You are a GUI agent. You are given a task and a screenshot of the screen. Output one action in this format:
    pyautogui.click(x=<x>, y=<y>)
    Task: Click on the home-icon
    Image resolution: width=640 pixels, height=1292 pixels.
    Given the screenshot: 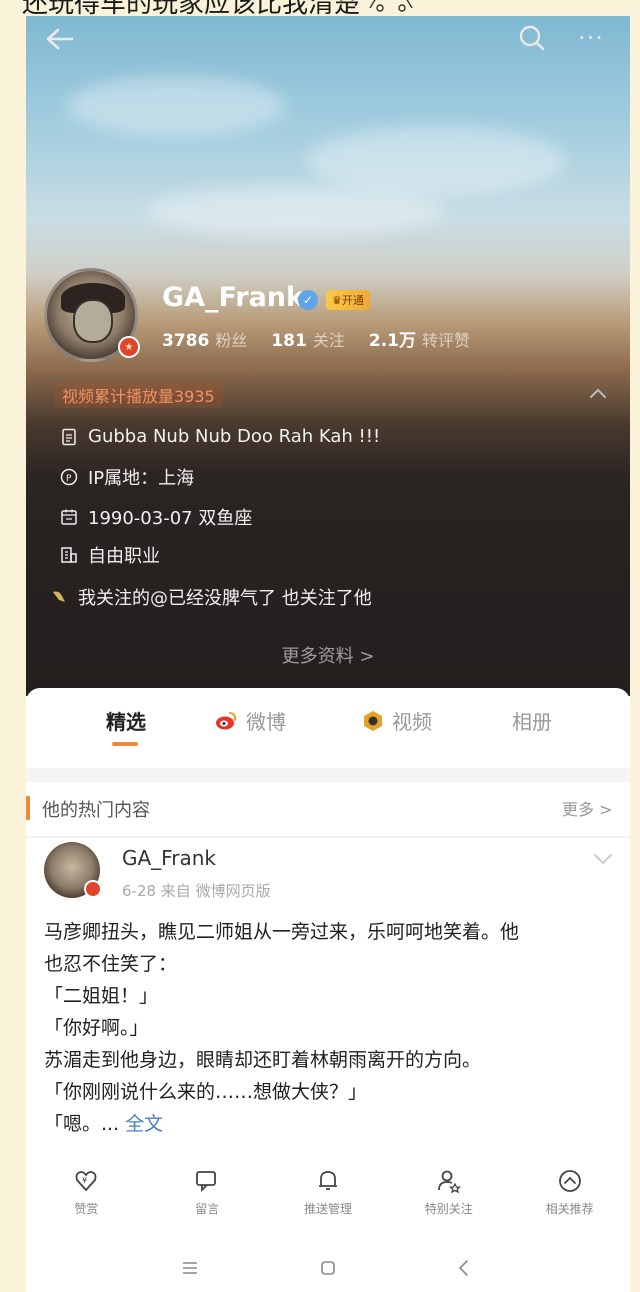 What is the action you would take?
    pyautogui.click(x=328, y=1268)
    